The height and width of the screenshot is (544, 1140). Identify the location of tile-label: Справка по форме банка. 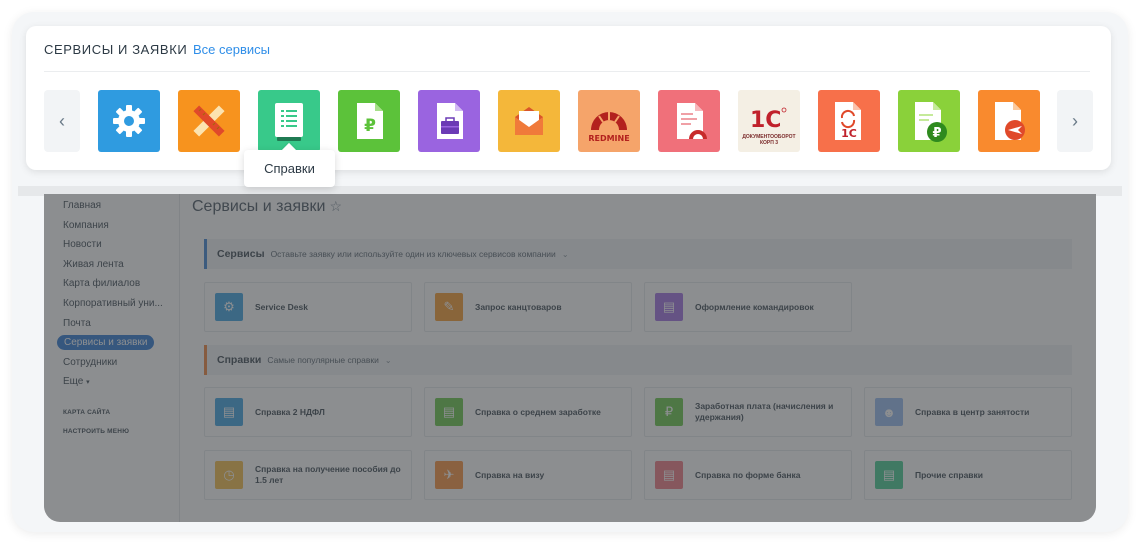
(748, 474).